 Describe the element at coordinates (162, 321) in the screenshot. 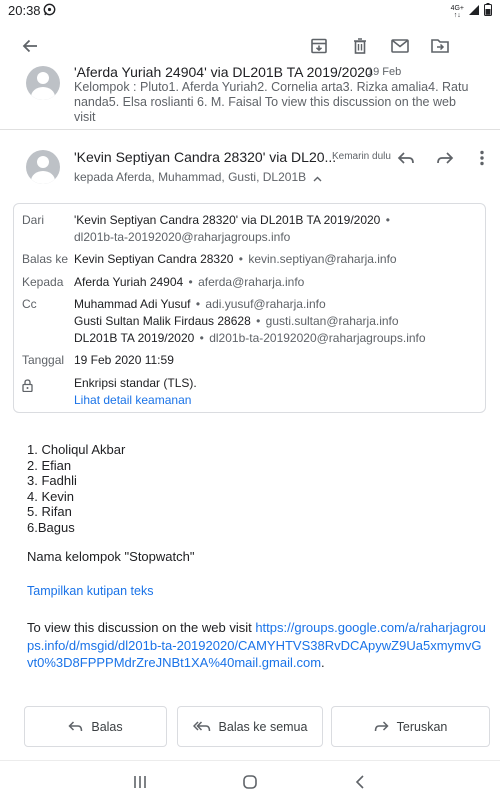

I see `cc-name: Gusti Sultan Malik Firdaus 28628` at that location.